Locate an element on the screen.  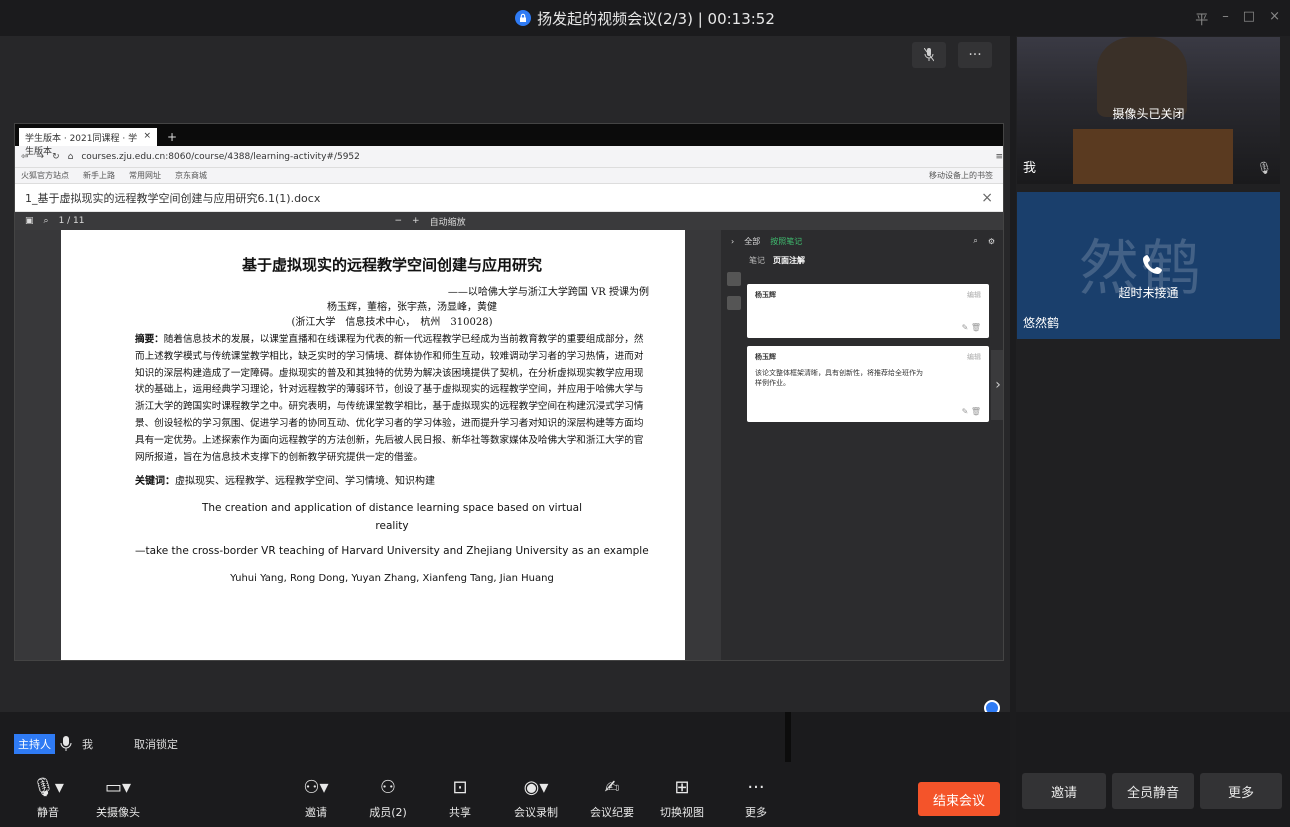
paper-authors: 杨玉辉，董榕，张宇燕，汤显峰，黄健 is located at coordinates (412, 307).